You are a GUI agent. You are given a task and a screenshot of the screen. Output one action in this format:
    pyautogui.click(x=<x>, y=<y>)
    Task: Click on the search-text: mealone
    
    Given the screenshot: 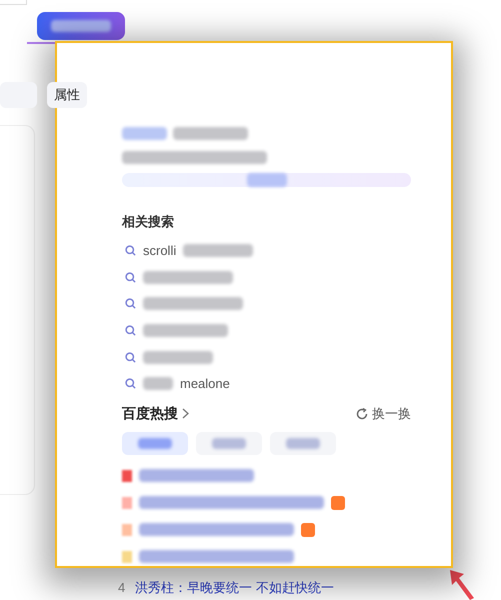 What is the action you would take?
    pyautogui.click(x=205, y=384)
    